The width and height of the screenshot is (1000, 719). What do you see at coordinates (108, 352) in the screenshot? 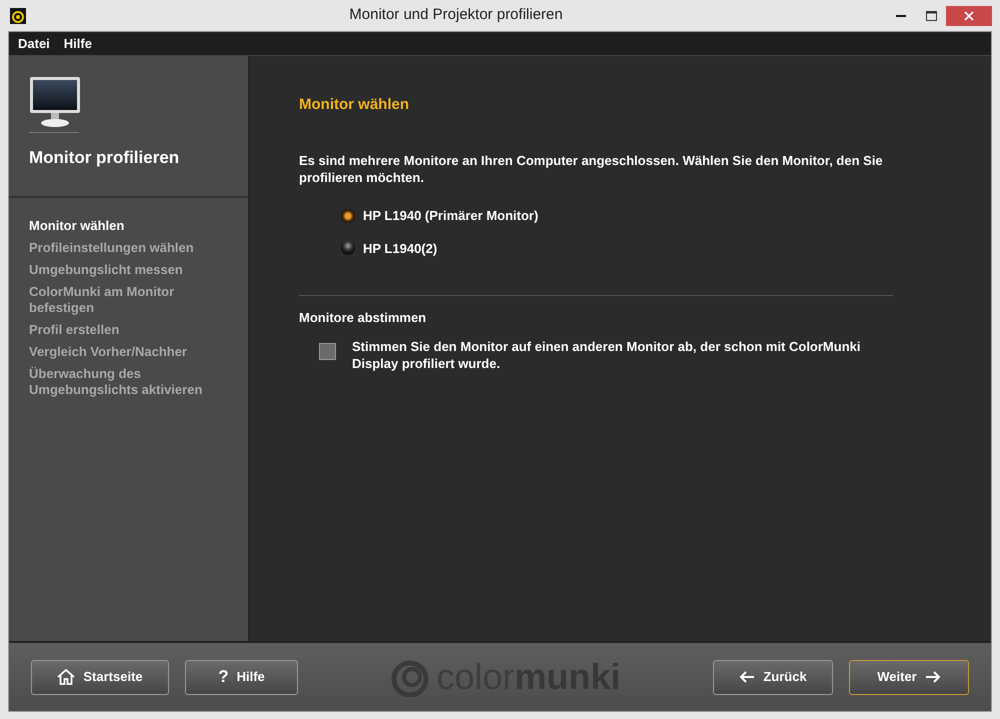
I see `step-item: Vergleich Vorher/Nachher` at bounding box center [108, 352].